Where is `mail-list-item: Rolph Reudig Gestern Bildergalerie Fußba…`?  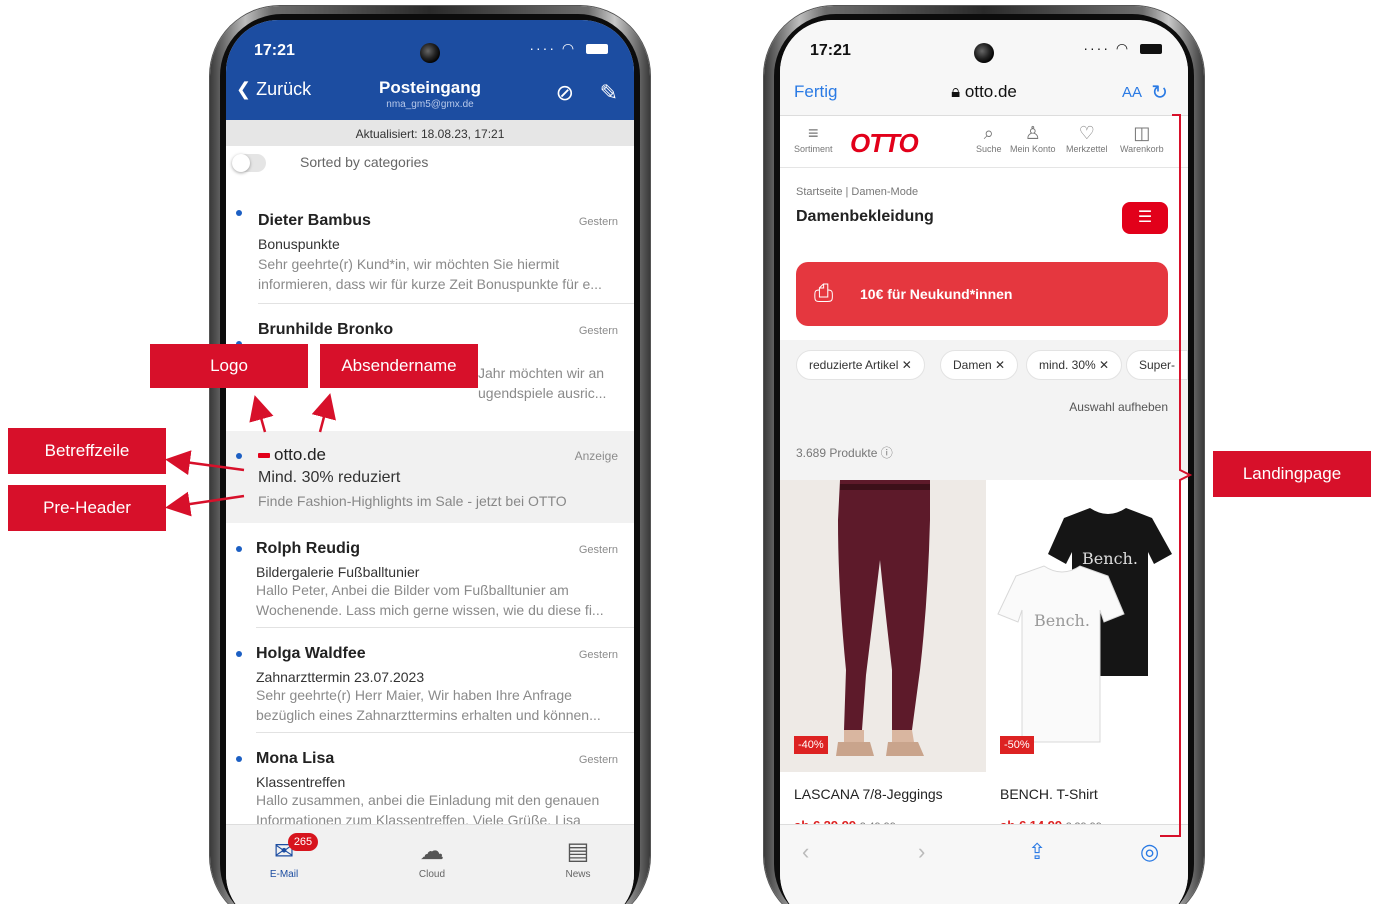 mail-list-item: Rolph Reudig Gestern Bildergalerie Fußba… is located at coordinates (430, 576).